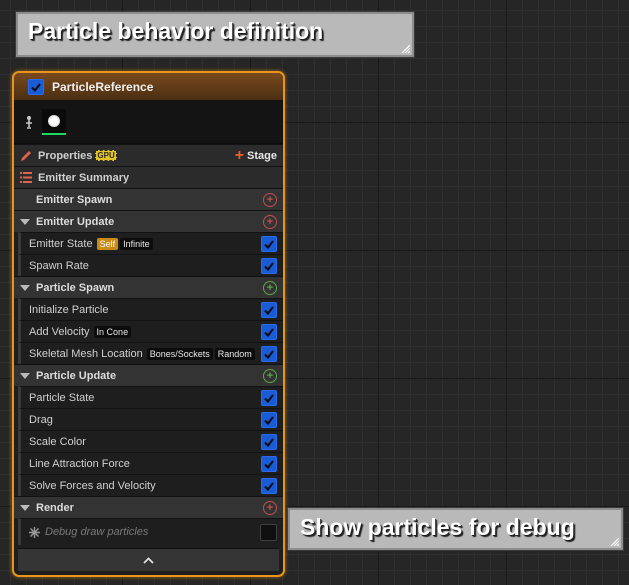 This screenshot has width=629, height=585. Describe the element at coordinates (150, 397) in the screenshot. I see `module-particle-state: Particle State` at that location.